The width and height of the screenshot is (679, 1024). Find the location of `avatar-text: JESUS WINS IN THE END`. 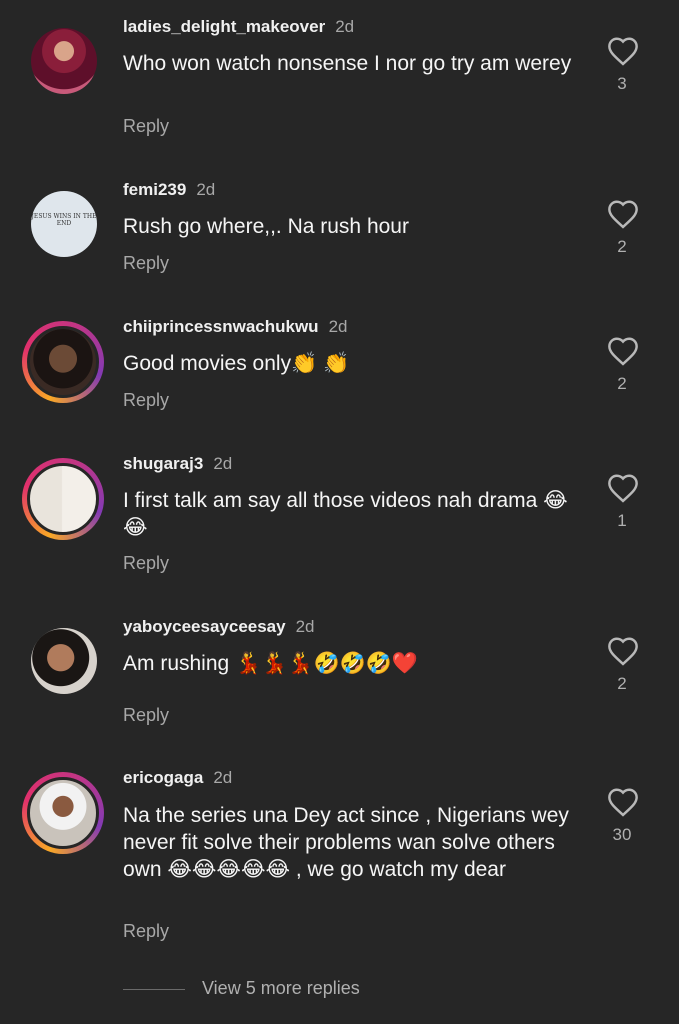

avatar-text: JESUS WINS IN THE END is located at coordinates (64, 224).